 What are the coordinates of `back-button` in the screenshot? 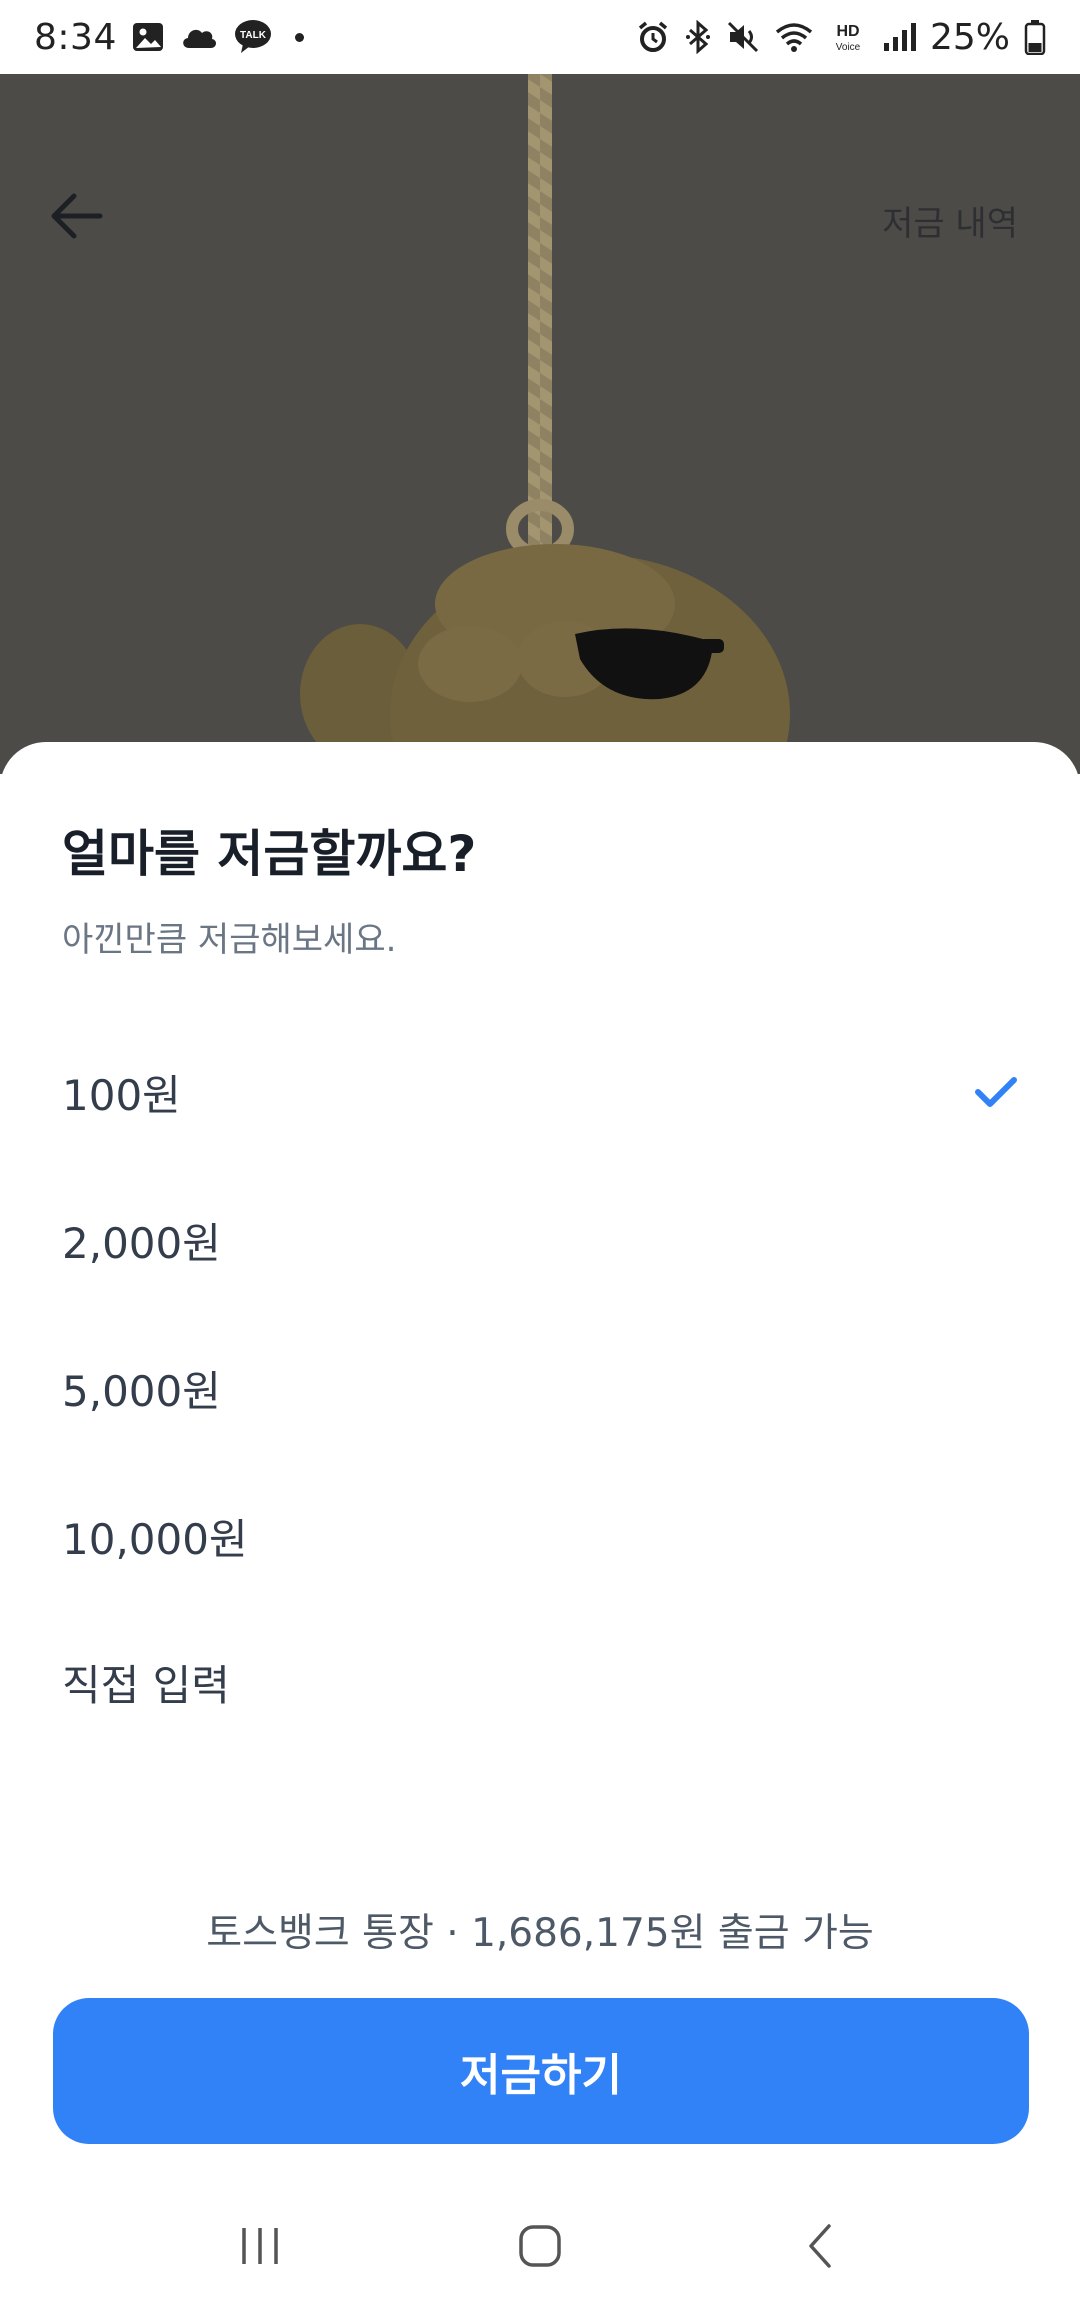 It's located at (76, 218).